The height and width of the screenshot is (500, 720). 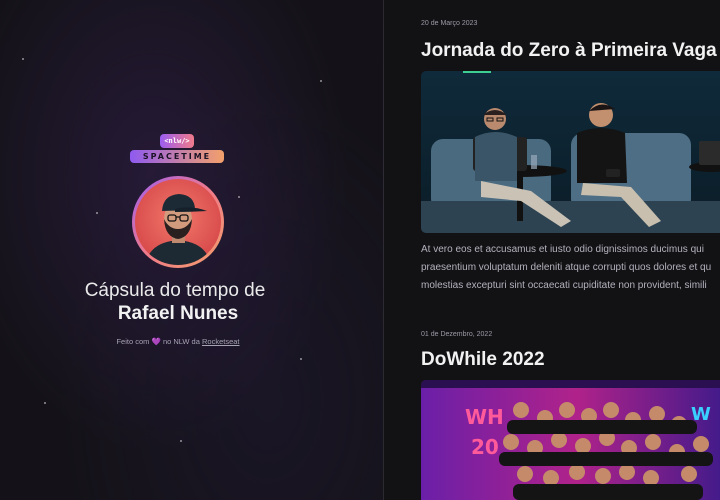 What do you see at coordinates (175, 290) in the screenshot?
I see `capsule-title-prefix: Cápsula do tempo de` at bounding box center [175, 290].